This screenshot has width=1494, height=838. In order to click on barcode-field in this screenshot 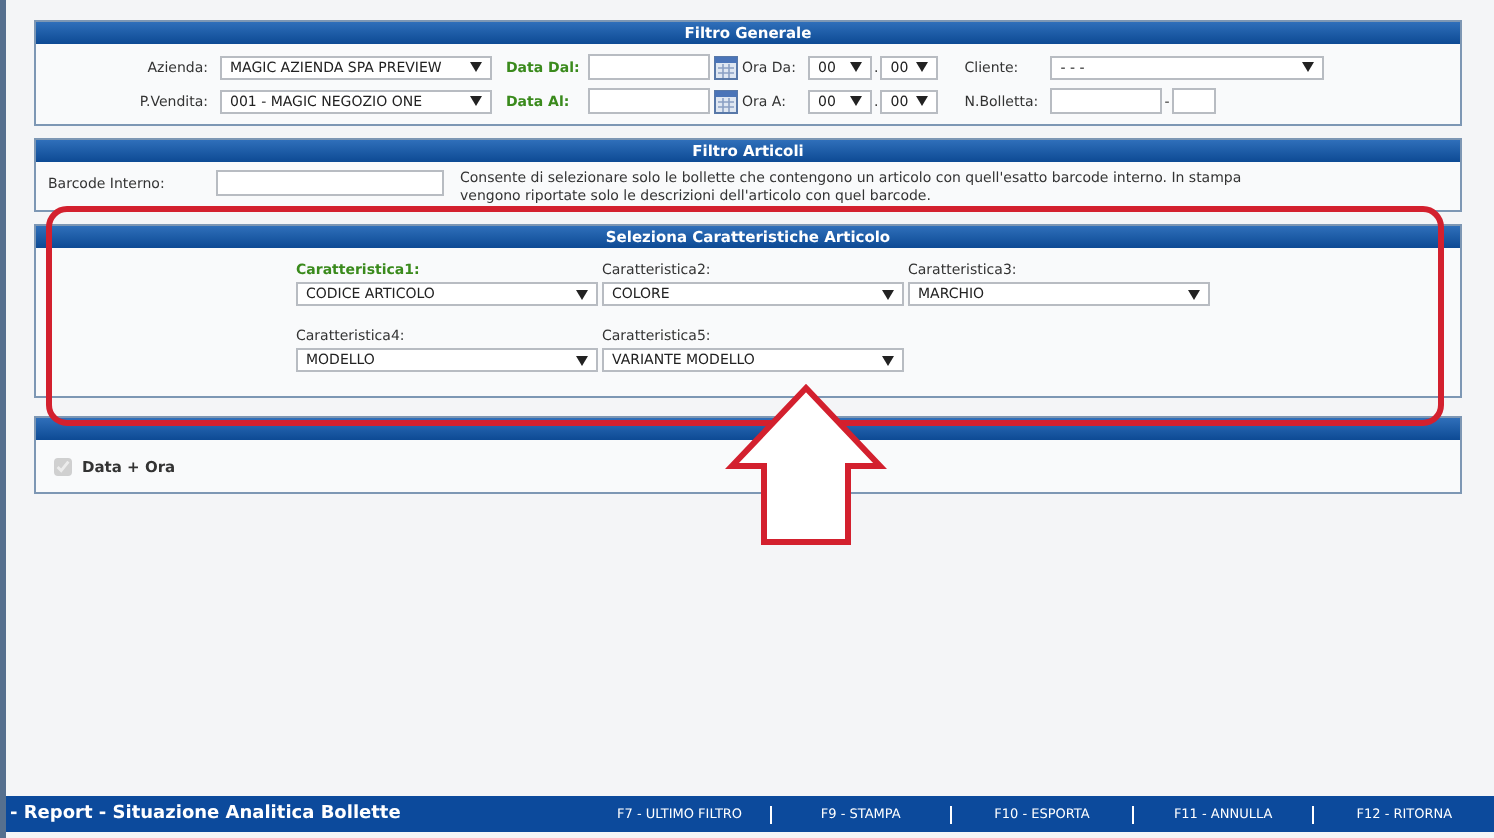, I will do `click(330, 183)`.